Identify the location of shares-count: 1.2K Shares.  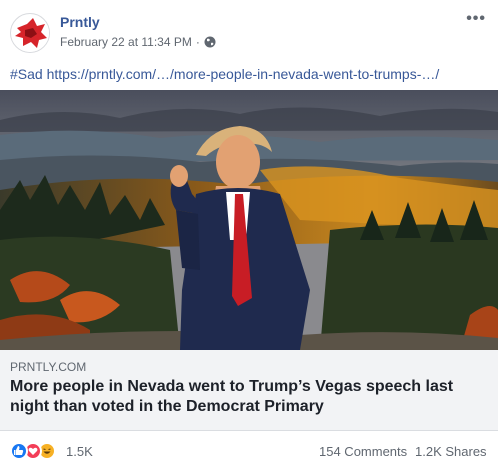
(451, 451).